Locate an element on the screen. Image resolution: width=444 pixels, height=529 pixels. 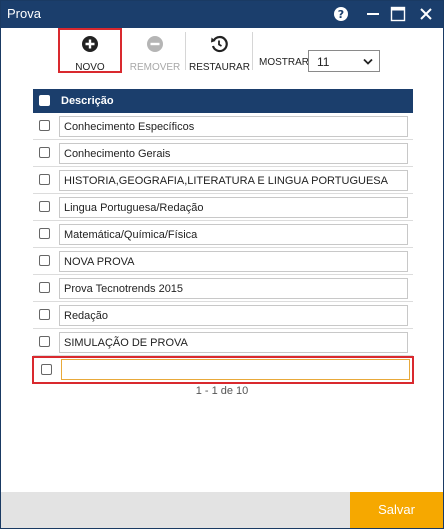
mostrar-select: 11 is located at coordinates (344, 61).